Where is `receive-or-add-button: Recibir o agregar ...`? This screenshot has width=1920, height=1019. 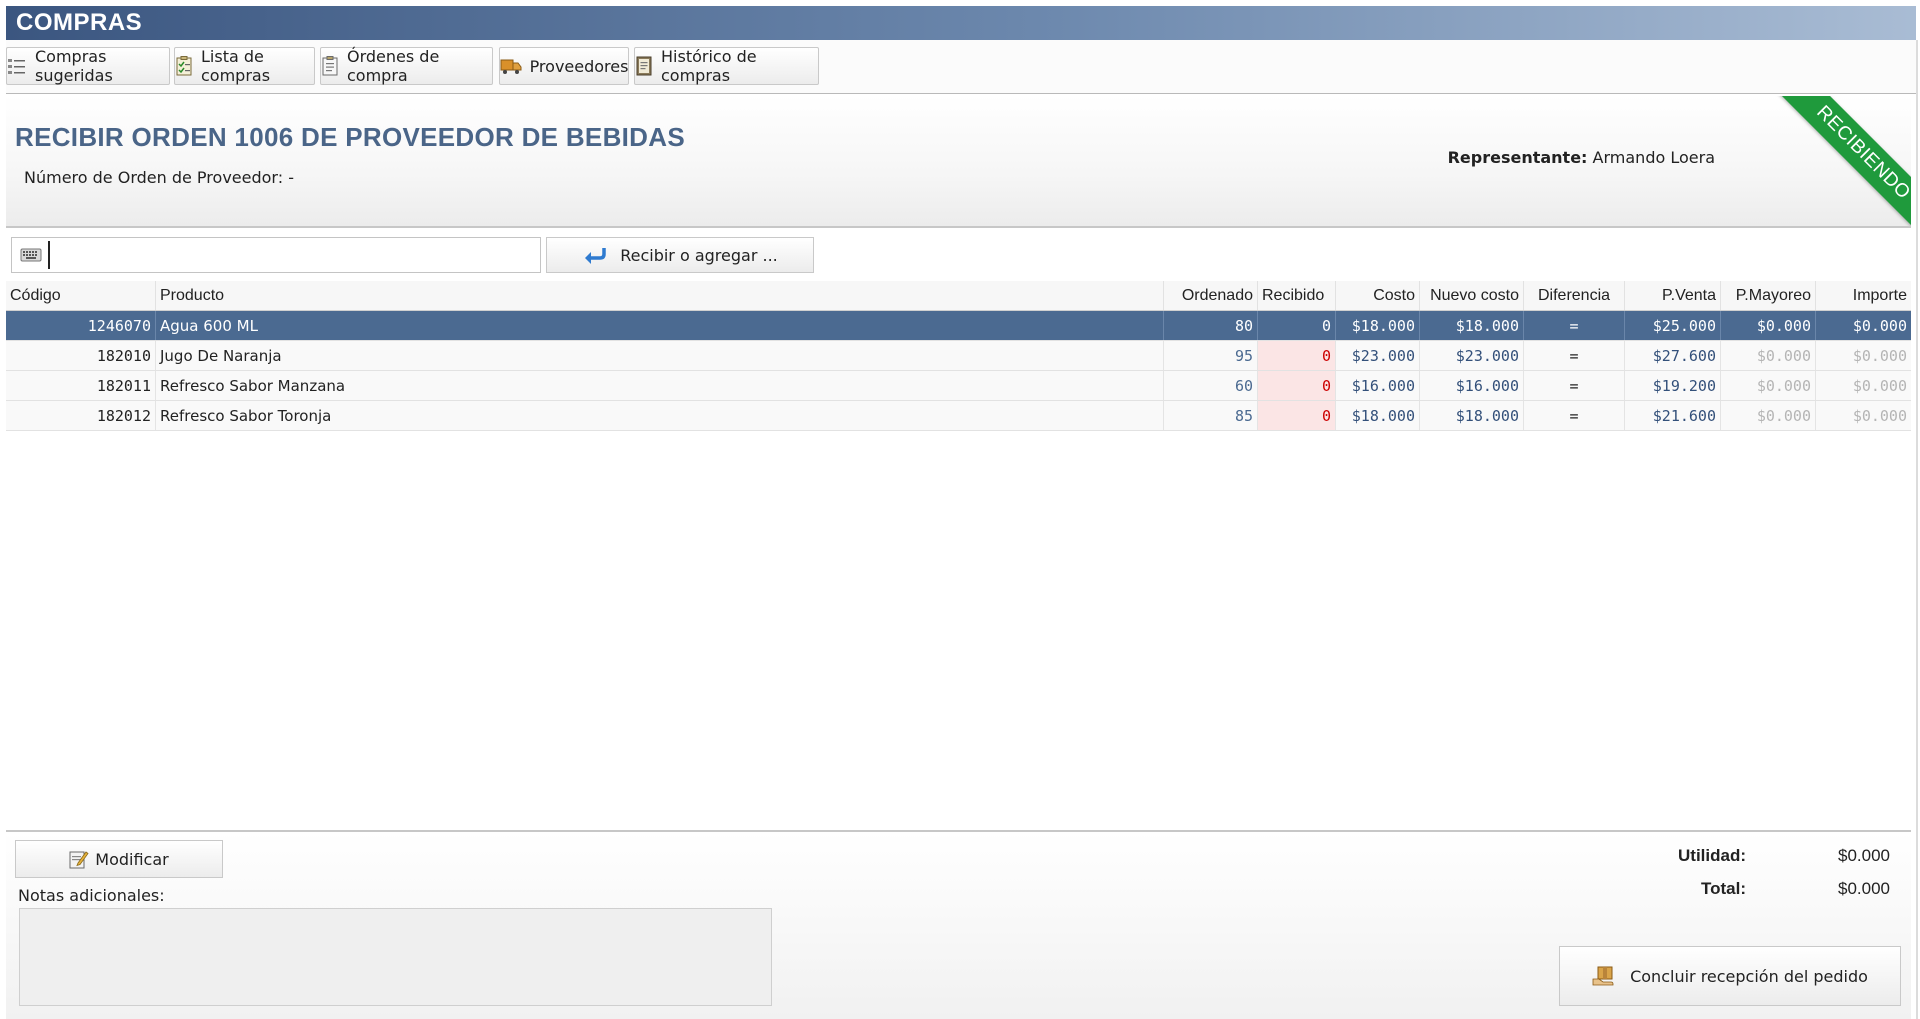
receive-or-add-button: Recibir o agregar ... is located at coordinates (680, 255).